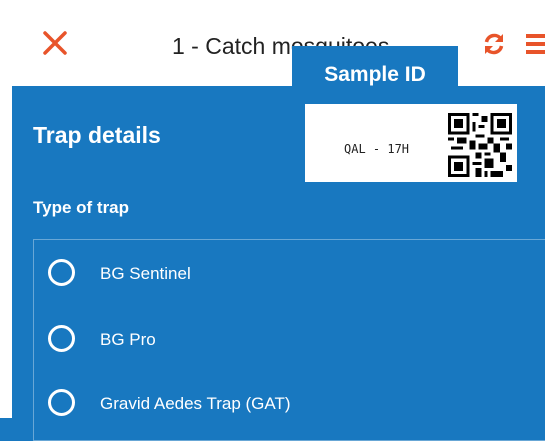 Image resolution: width=545 pixels, height=441 pixels. Describe the element at coordinates (81, 207) in the screenshot. I see `field-label: Type of trap` at that location.